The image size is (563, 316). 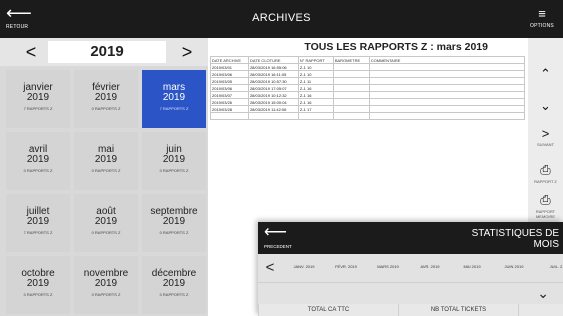 I want to click on stats-columns: TOTAL CA TTC NB TOTAL TICKETS, so click(x=410, y=310).